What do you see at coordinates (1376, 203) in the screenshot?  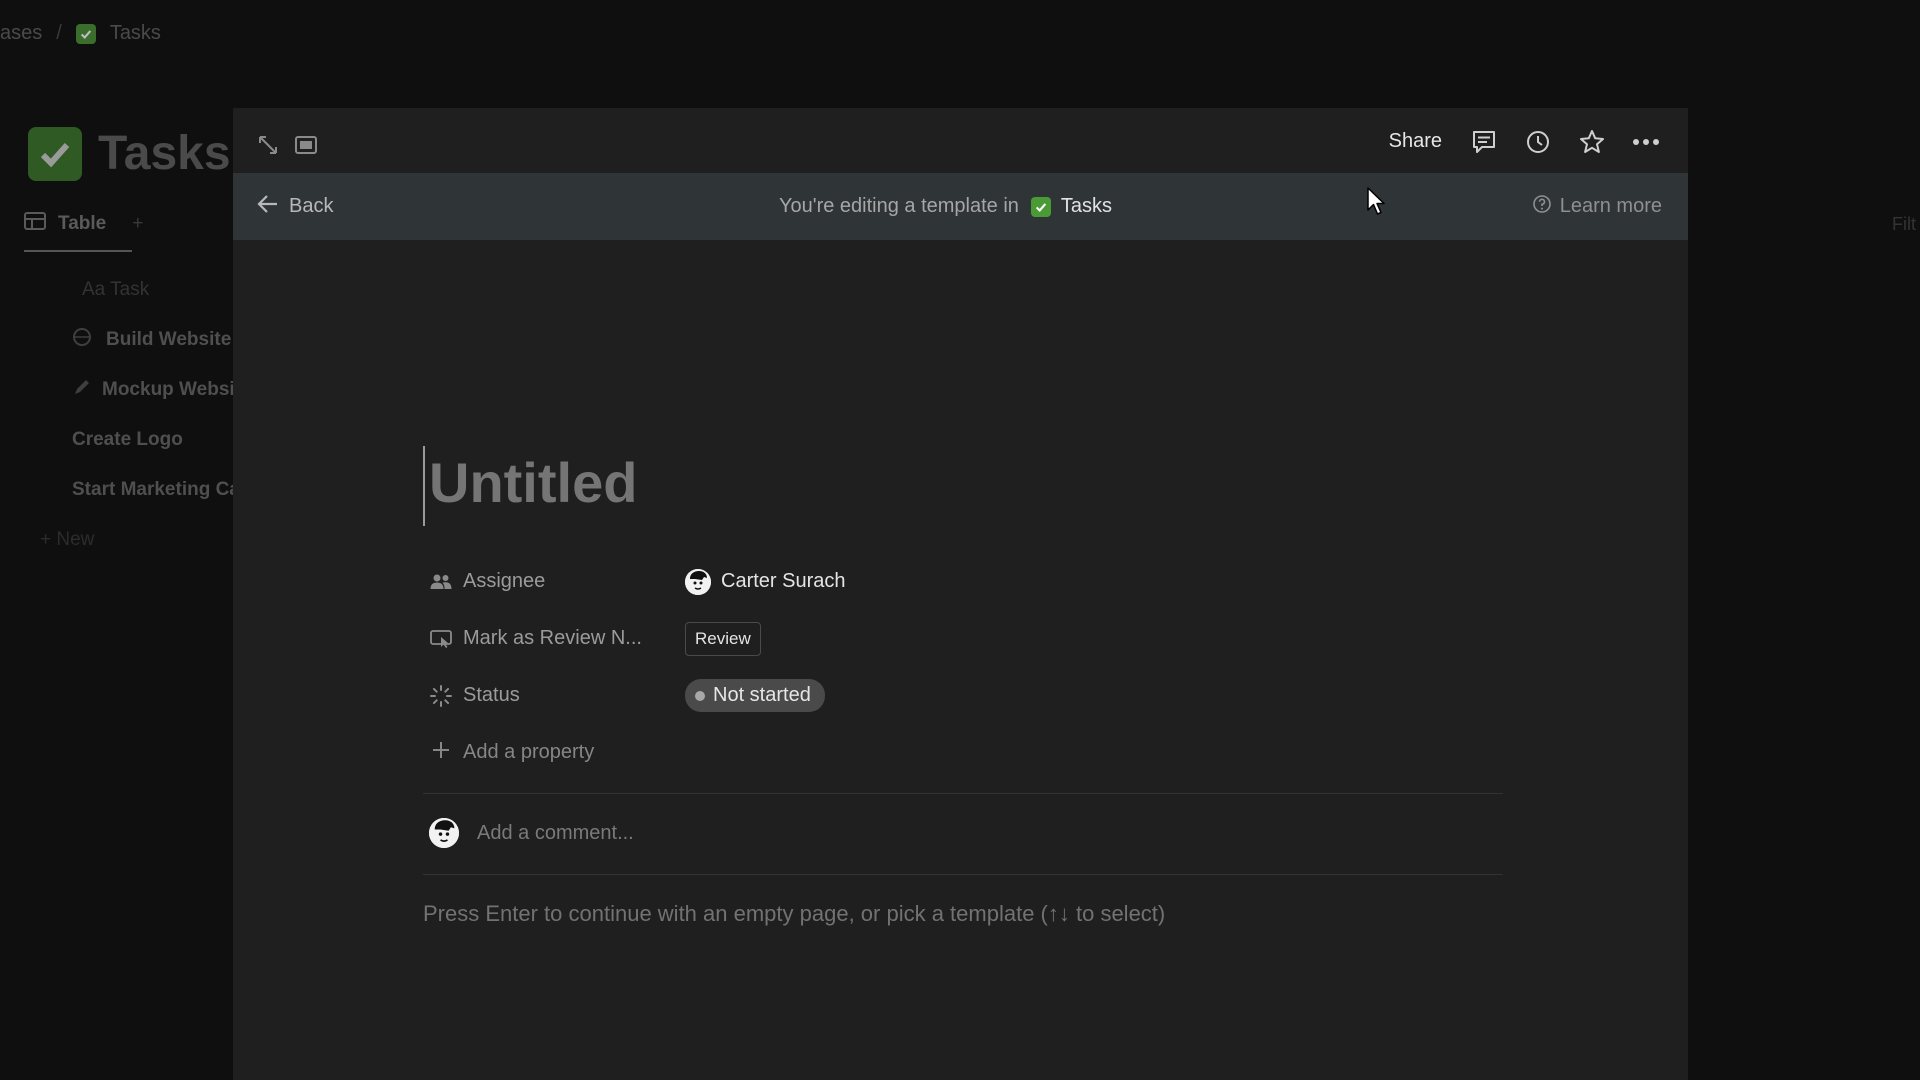 I see `mouse-cursor-icon` at bounding box center [1376, 203].